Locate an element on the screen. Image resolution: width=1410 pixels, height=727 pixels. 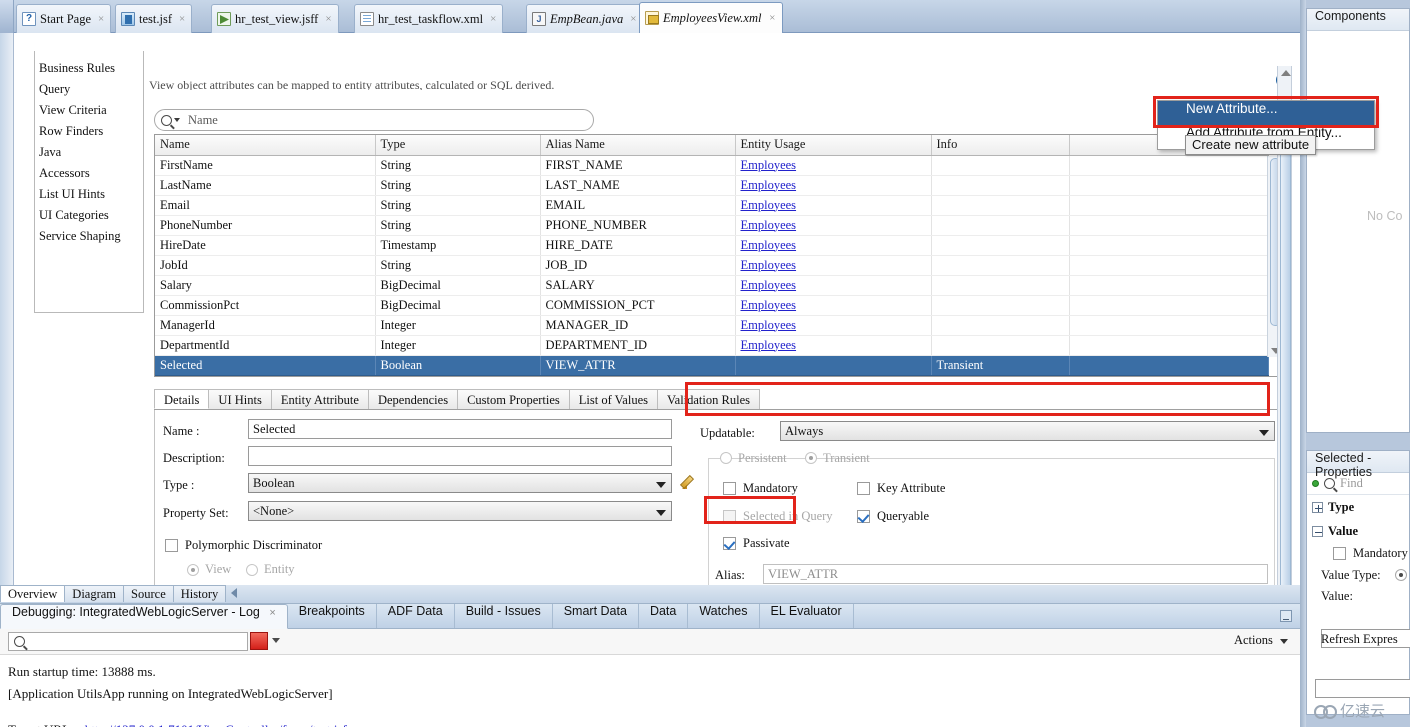
scrollbar-thumb is located at coordinates (1285, 371).